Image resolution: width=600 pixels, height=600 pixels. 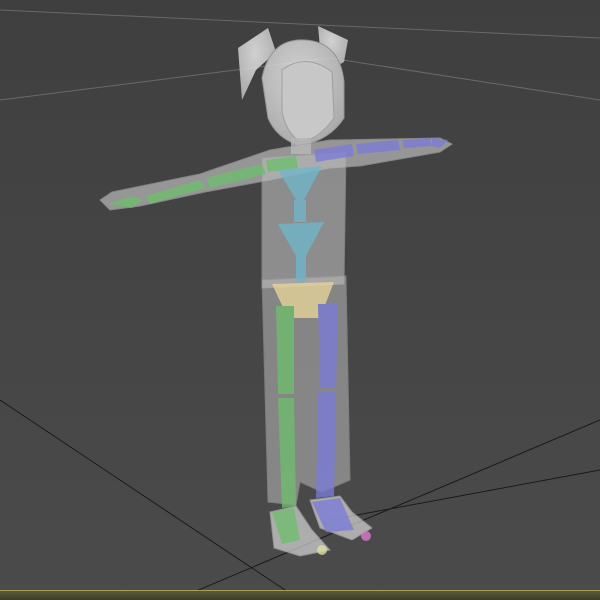 I want to click on left-thigh-bone, so click(x=285, y=350).